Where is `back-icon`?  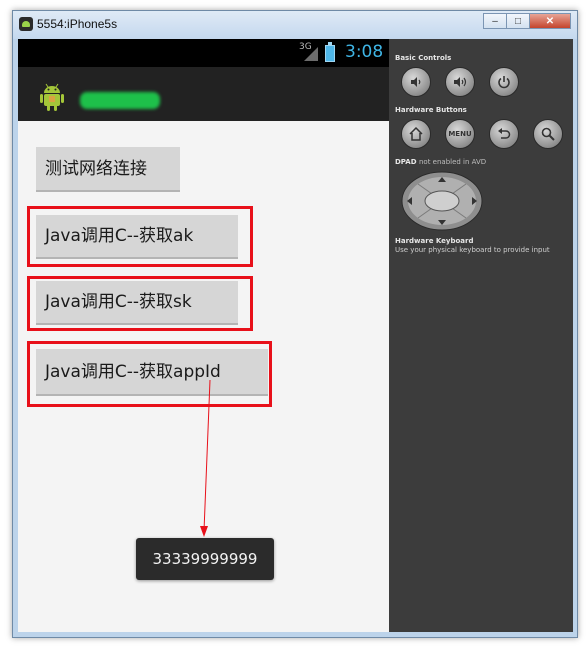 back-icon is located at coordinates (504, 133).